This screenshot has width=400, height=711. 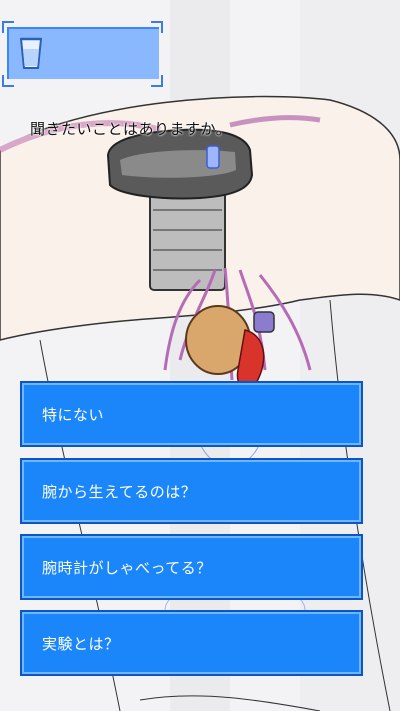 What do you see at coordinates (31, 53) in the screenshot?
I see `cup-icon` at bounding box center [31, 53].